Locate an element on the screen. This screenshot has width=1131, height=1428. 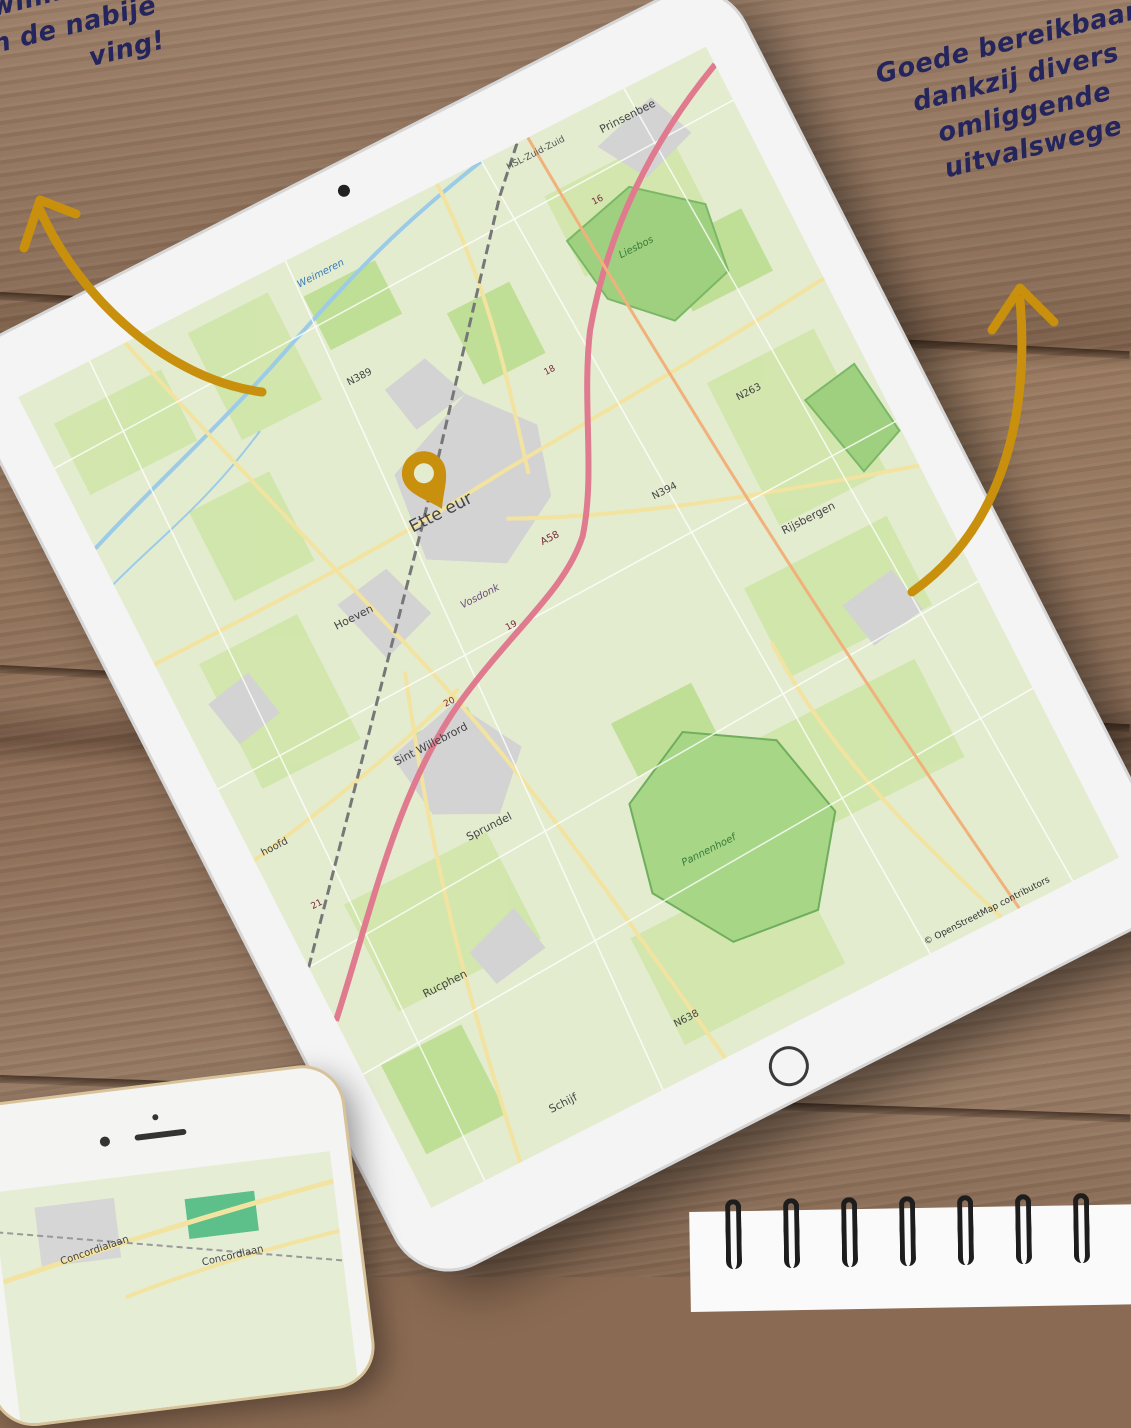
notebook is located at coordinates (910, 1253).